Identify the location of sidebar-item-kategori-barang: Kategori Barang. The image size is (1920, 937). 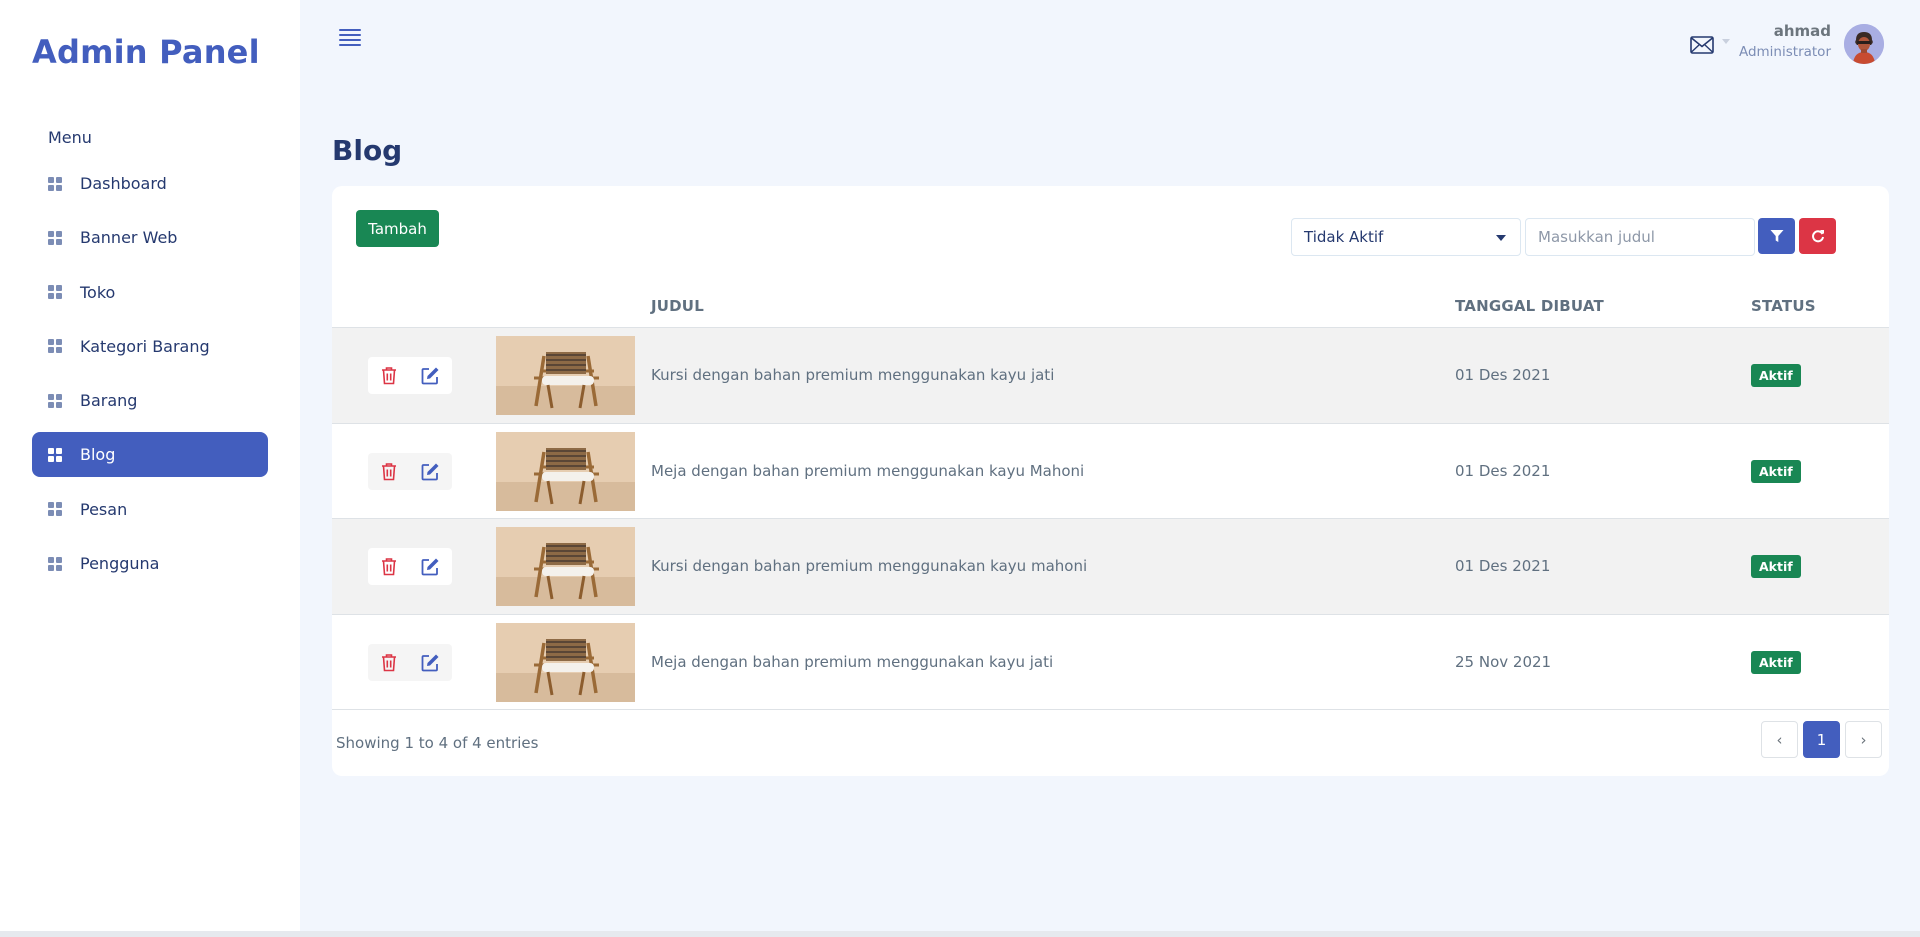
(150, 346).